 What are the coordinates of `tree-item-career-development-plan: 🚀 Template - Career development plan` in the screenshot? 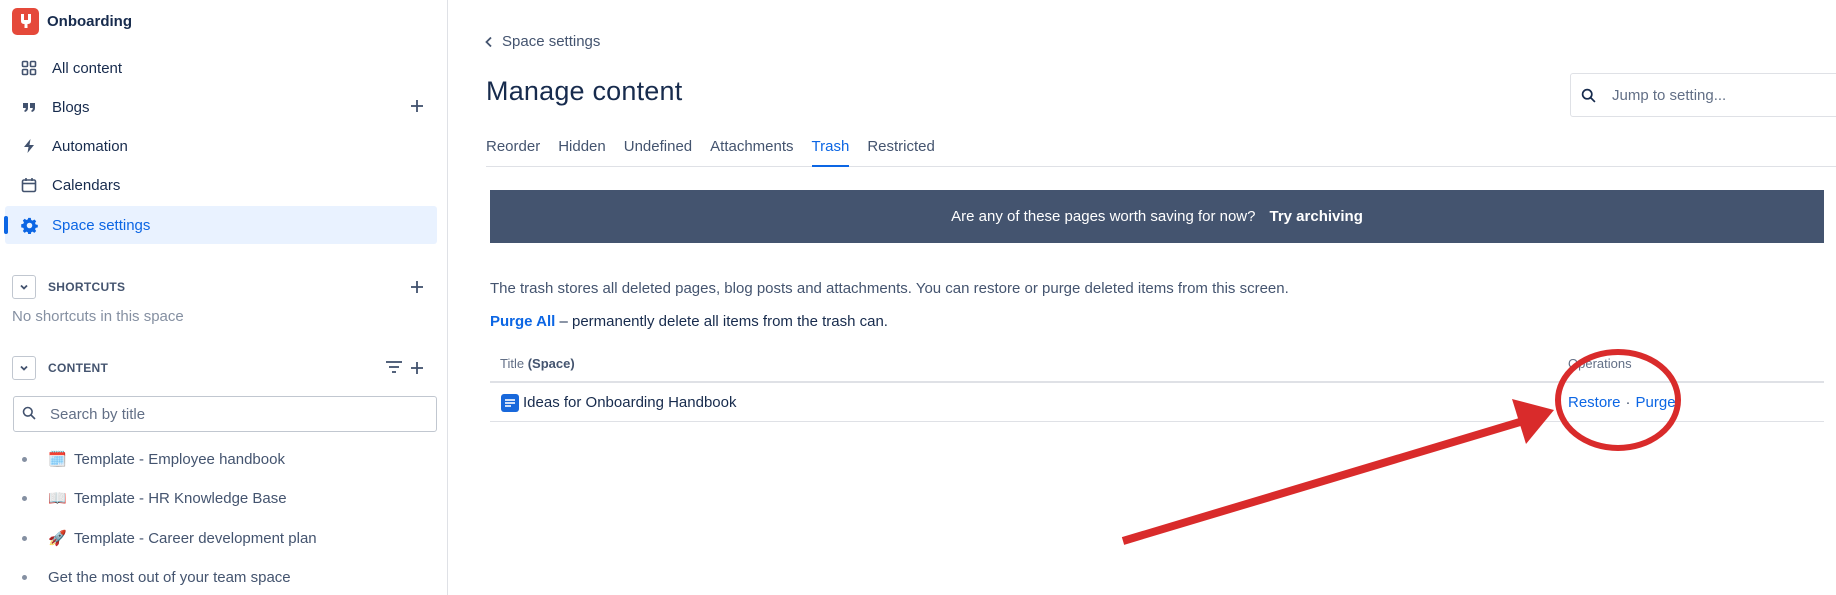 It's located at (169, 538).